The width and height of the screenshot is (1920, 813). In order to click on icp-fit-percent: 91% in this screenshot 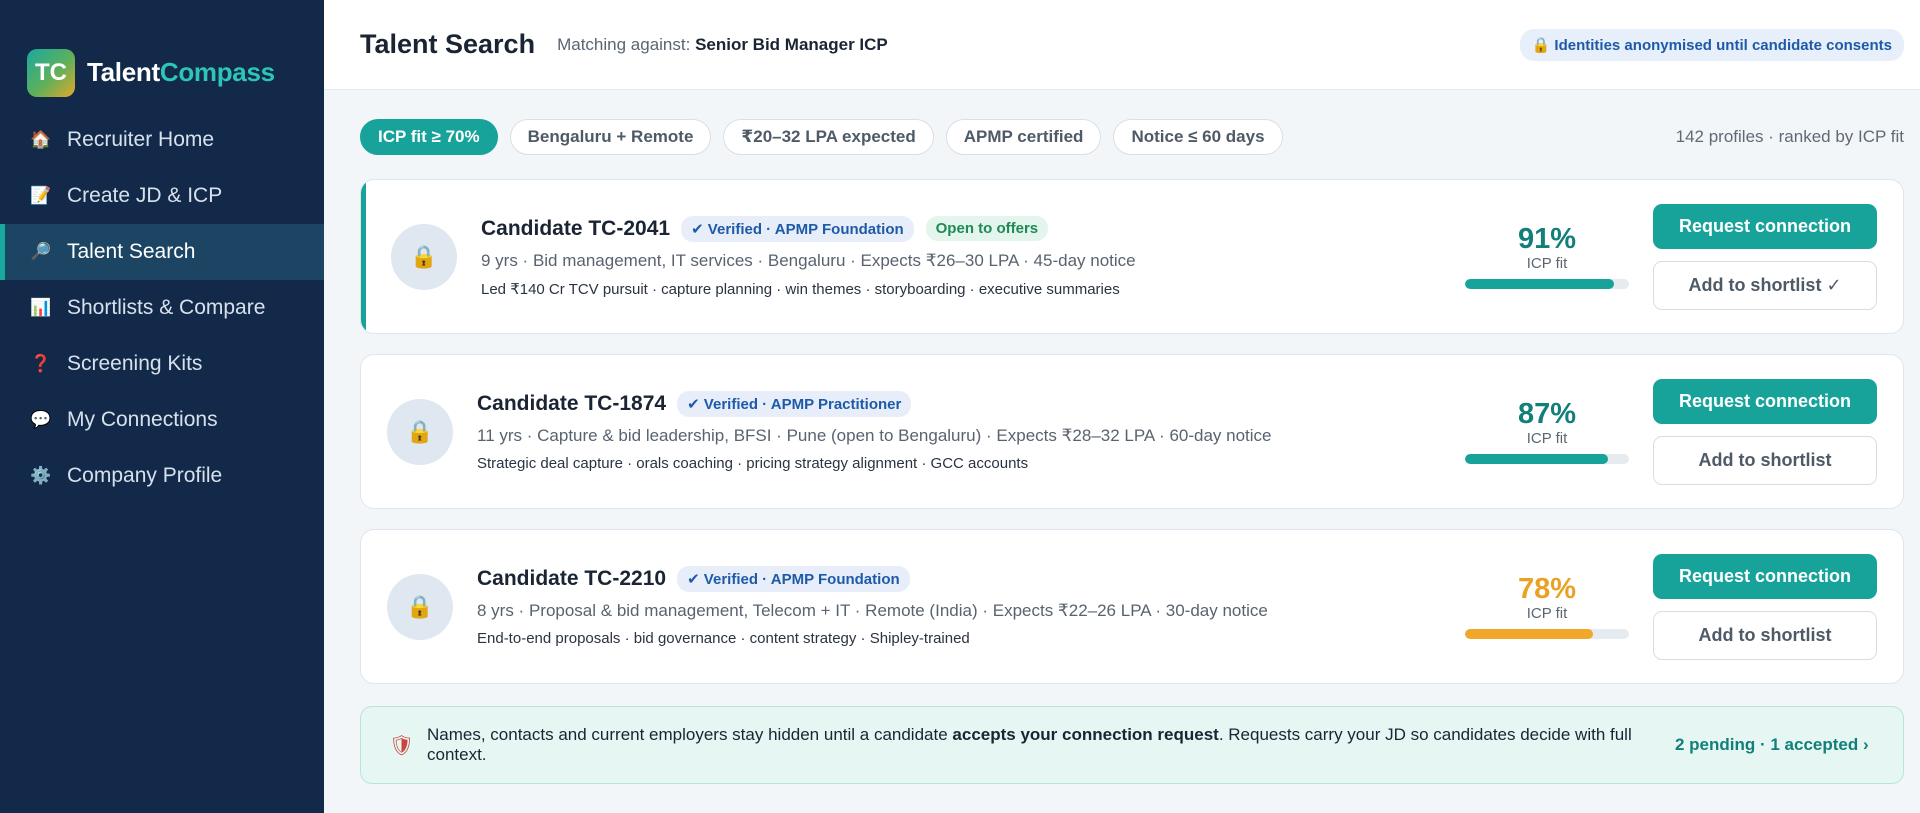, I will do `click(1547, 238)`.